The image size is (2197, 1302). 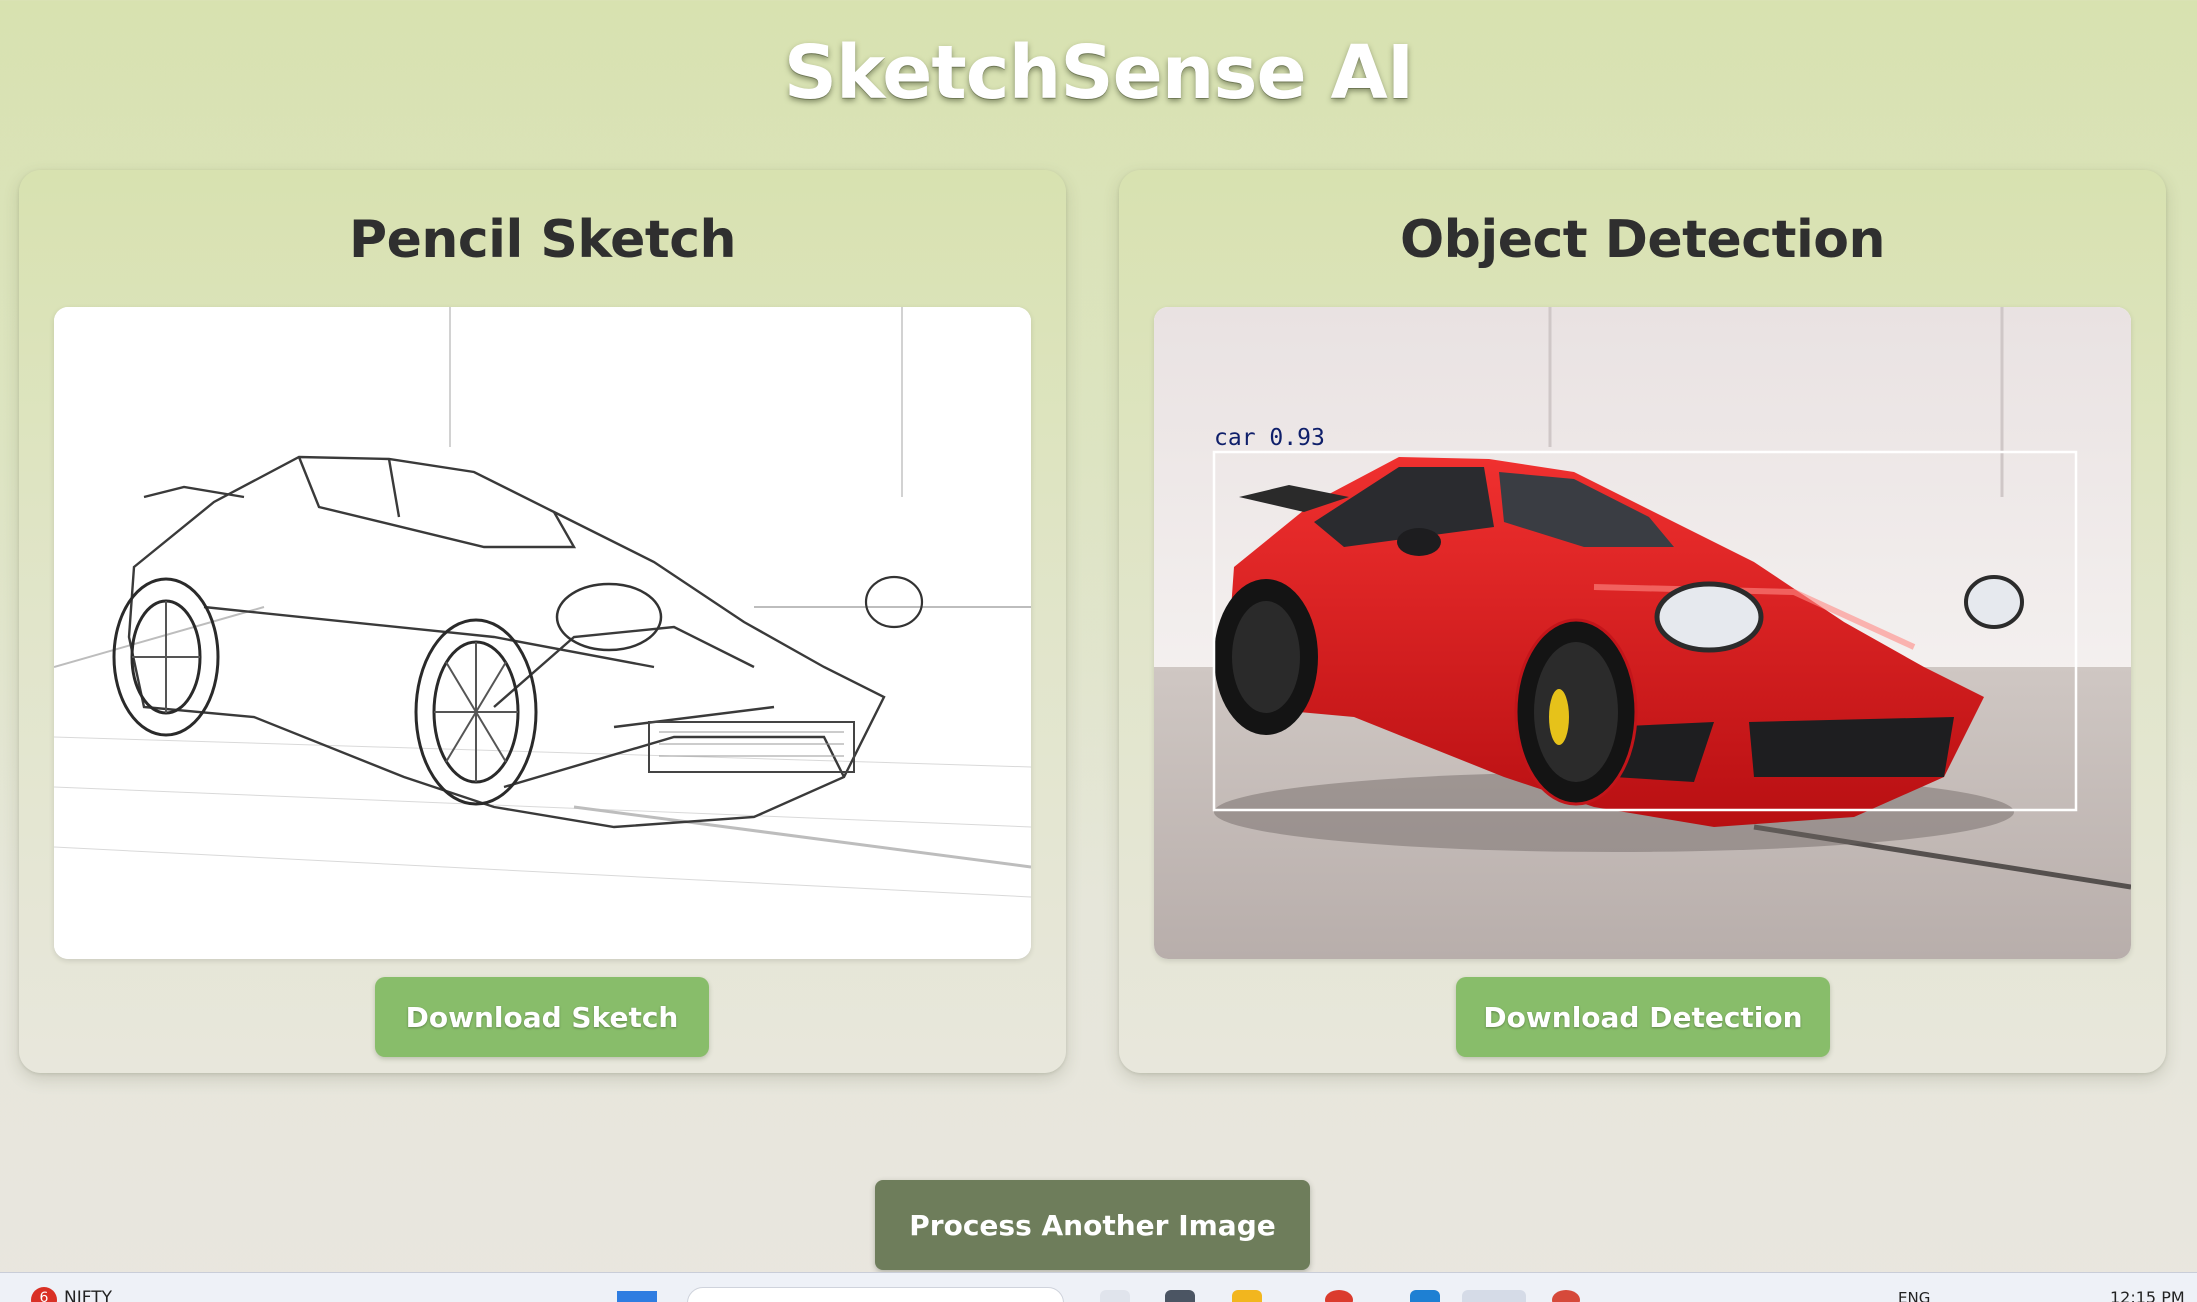 I want to click on object-detection-title: Object Detection, so click(x=1642, y=240).